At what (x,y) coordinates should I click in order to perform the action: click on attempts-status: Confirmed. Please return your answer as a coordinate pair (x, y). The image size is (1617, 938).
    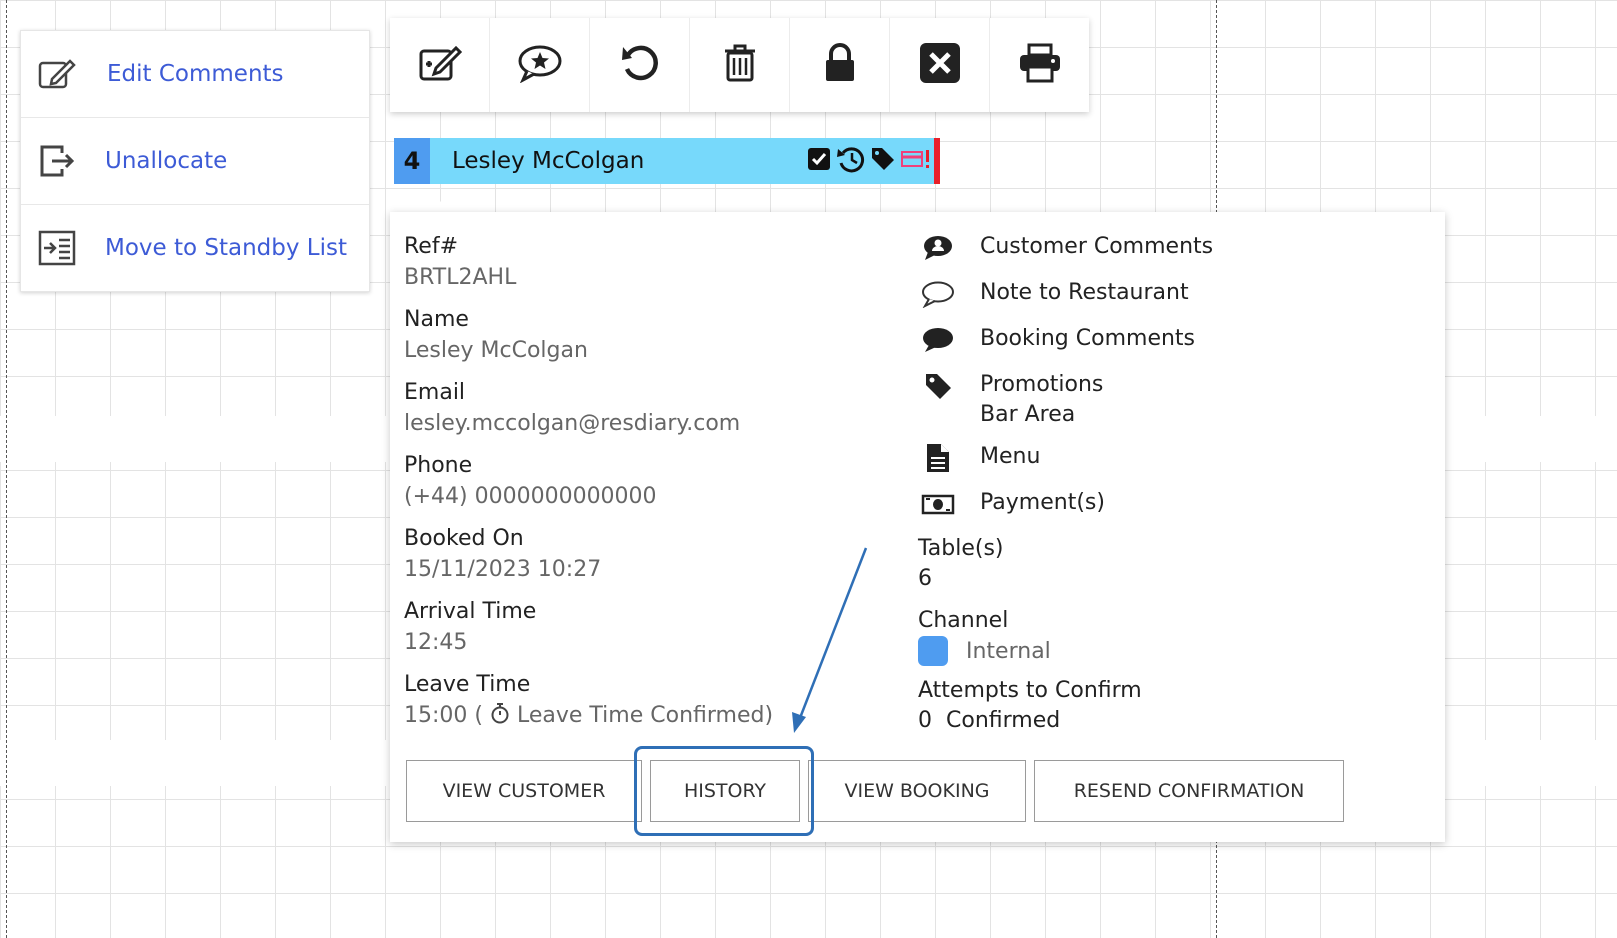
    Looking at the image, I should click on (1003, 720).